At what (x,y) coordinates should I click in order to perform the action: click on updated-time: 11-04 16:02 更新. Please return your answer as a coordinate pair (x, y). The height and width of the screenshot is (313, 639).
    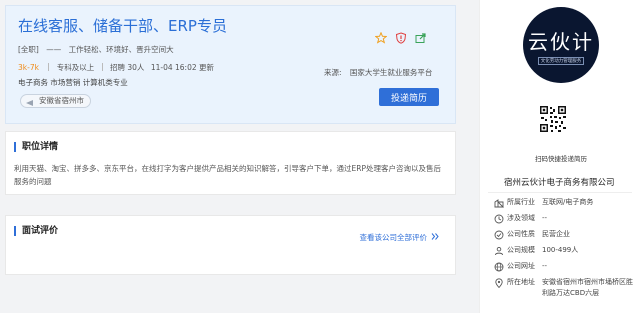
    Looking at the image, I should click on (182, 67).